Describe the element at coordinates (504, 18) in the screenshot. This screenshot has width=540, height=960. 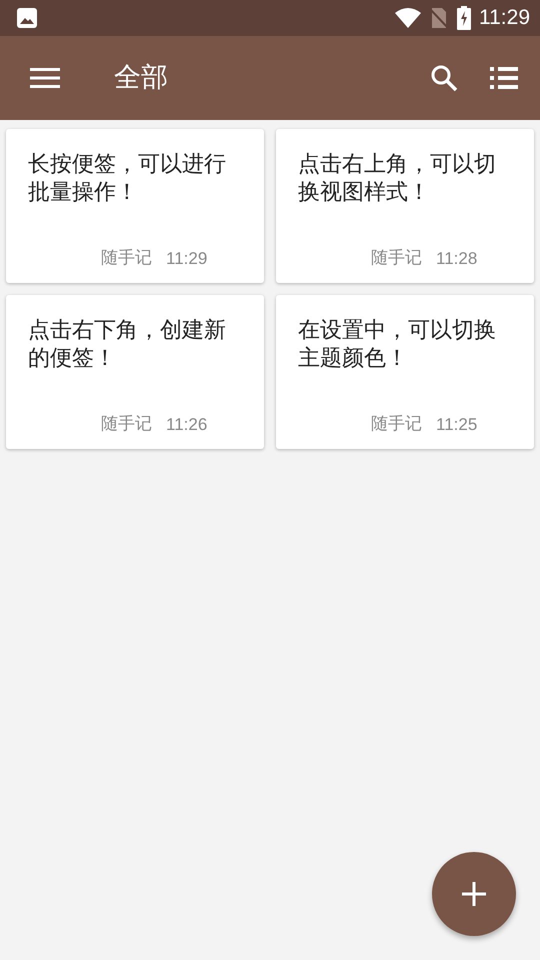
I see `status-time: 11:29` at that location.